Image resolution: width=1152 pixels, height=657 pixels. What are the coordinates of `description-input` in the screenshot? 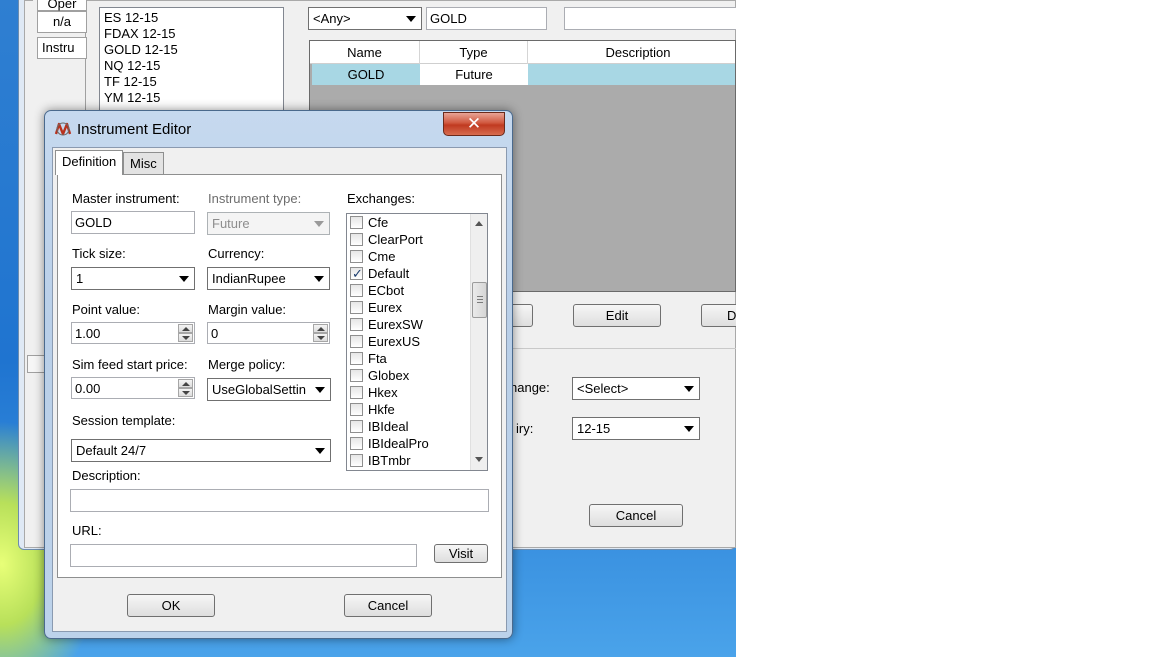 It's located at (279, 500).